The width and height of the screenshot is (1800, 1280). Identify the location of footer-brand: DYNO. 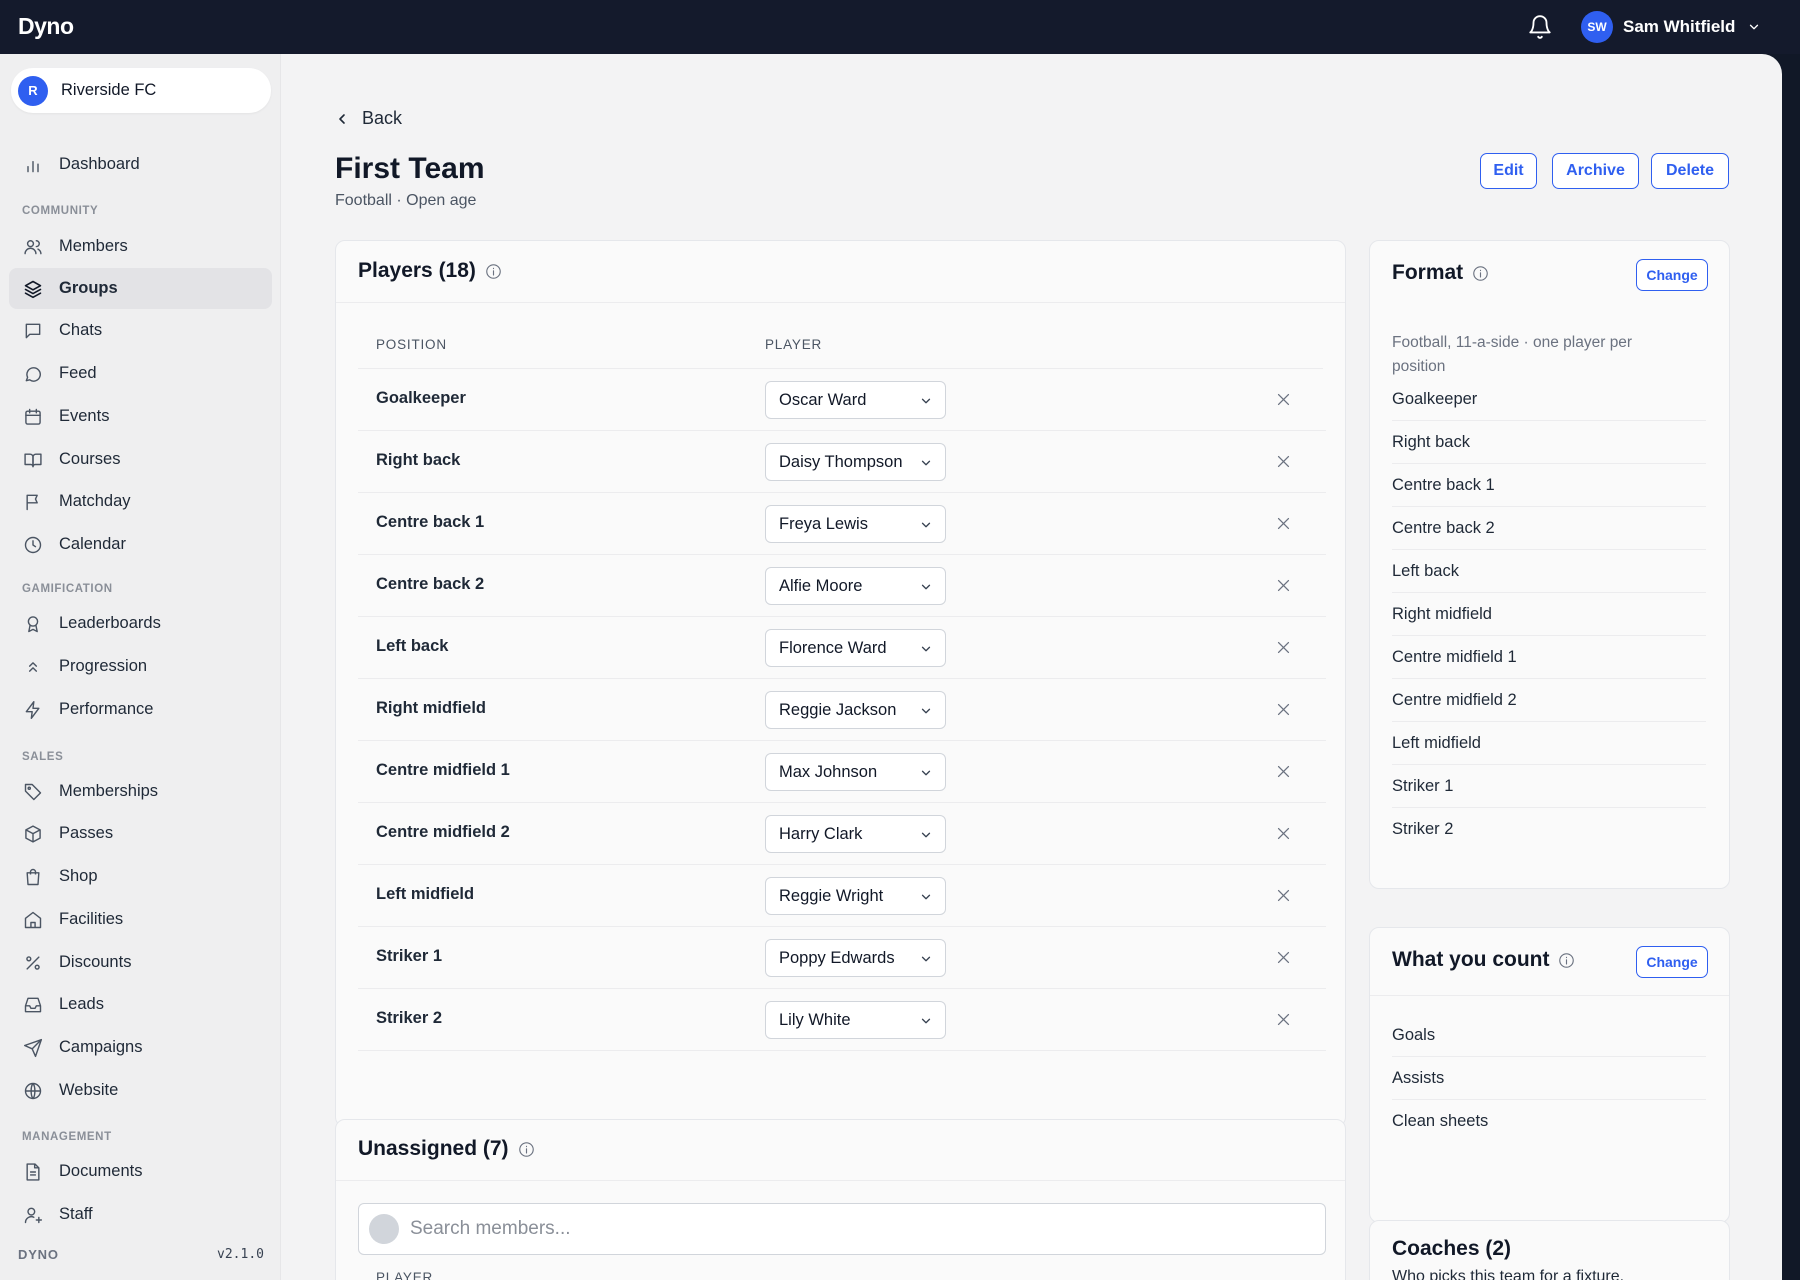
(38, 1254).